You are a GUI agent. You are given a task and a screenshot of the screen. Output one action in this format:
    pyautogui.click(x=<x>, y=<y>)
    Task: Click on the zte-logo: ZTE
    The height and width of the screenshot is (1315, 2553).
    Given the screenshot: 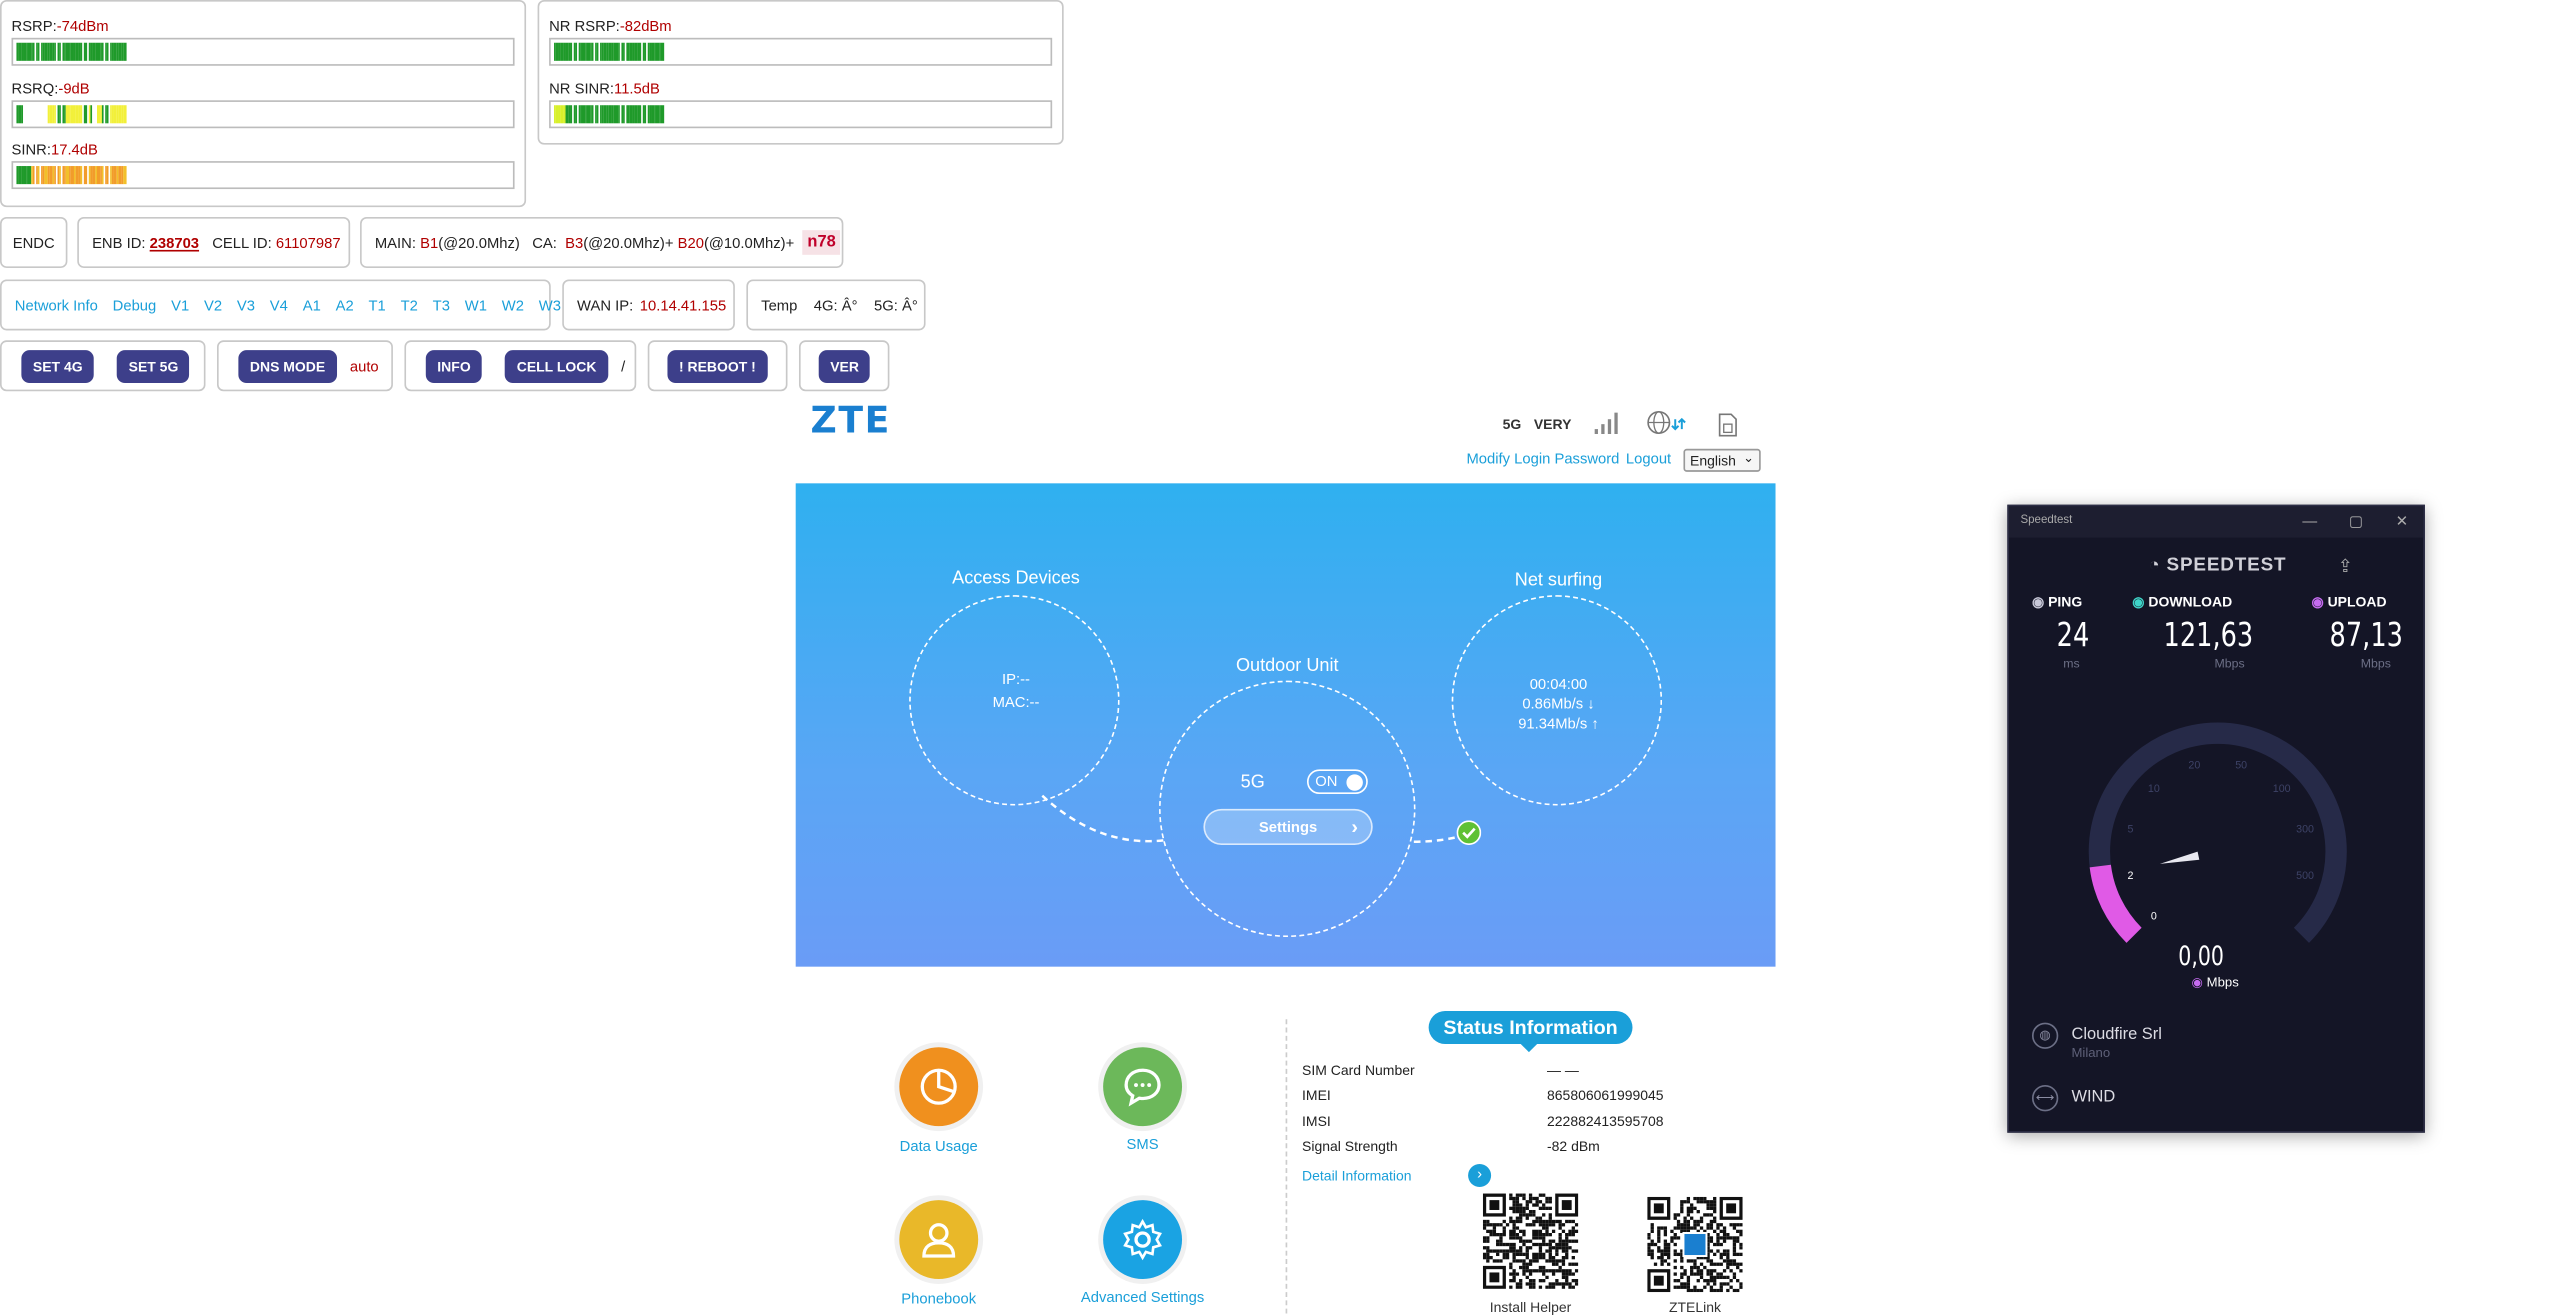 What is the action you would take?
    pyautogui.click(x=851, y=422)
    